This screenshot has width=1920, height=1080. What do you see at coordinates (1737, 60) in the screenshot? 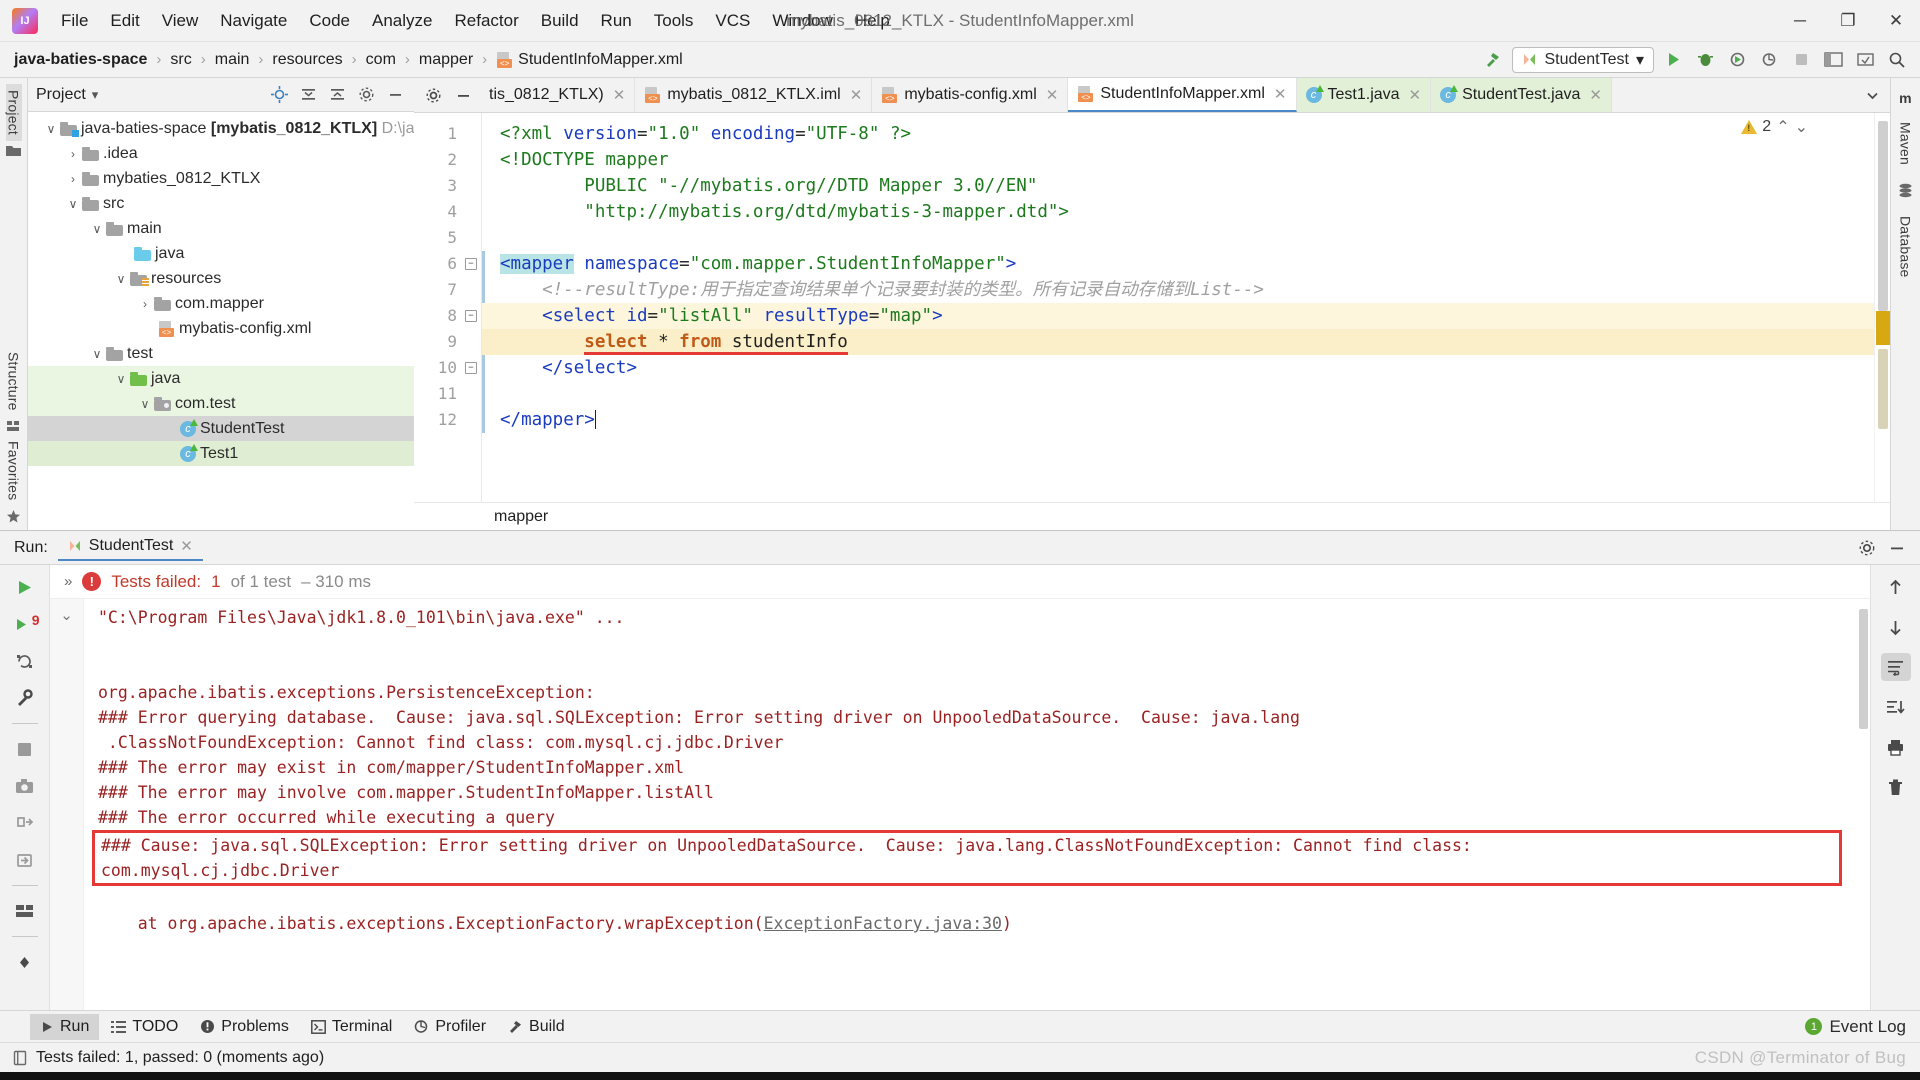
I see `run-with-coverage-icon` at bounding box center [1737, 60].